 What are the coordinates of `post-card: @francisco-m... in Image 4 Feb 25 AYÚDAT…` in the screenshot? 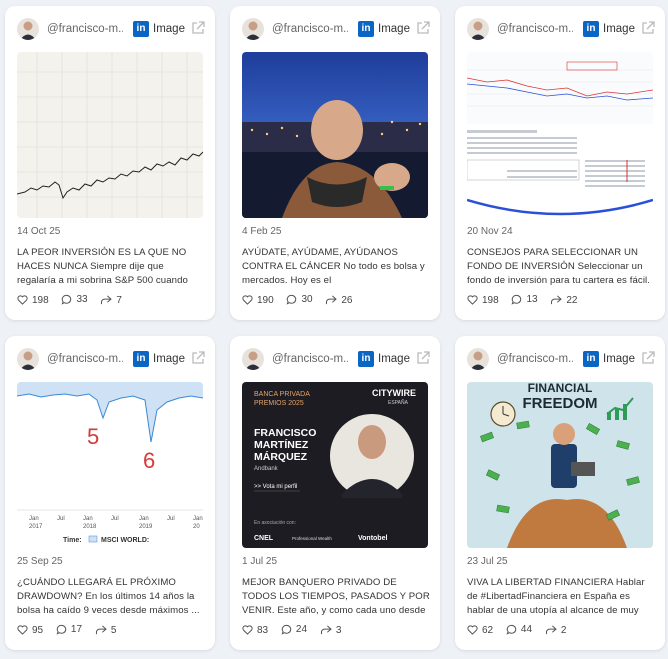 It's located at (335, 163).